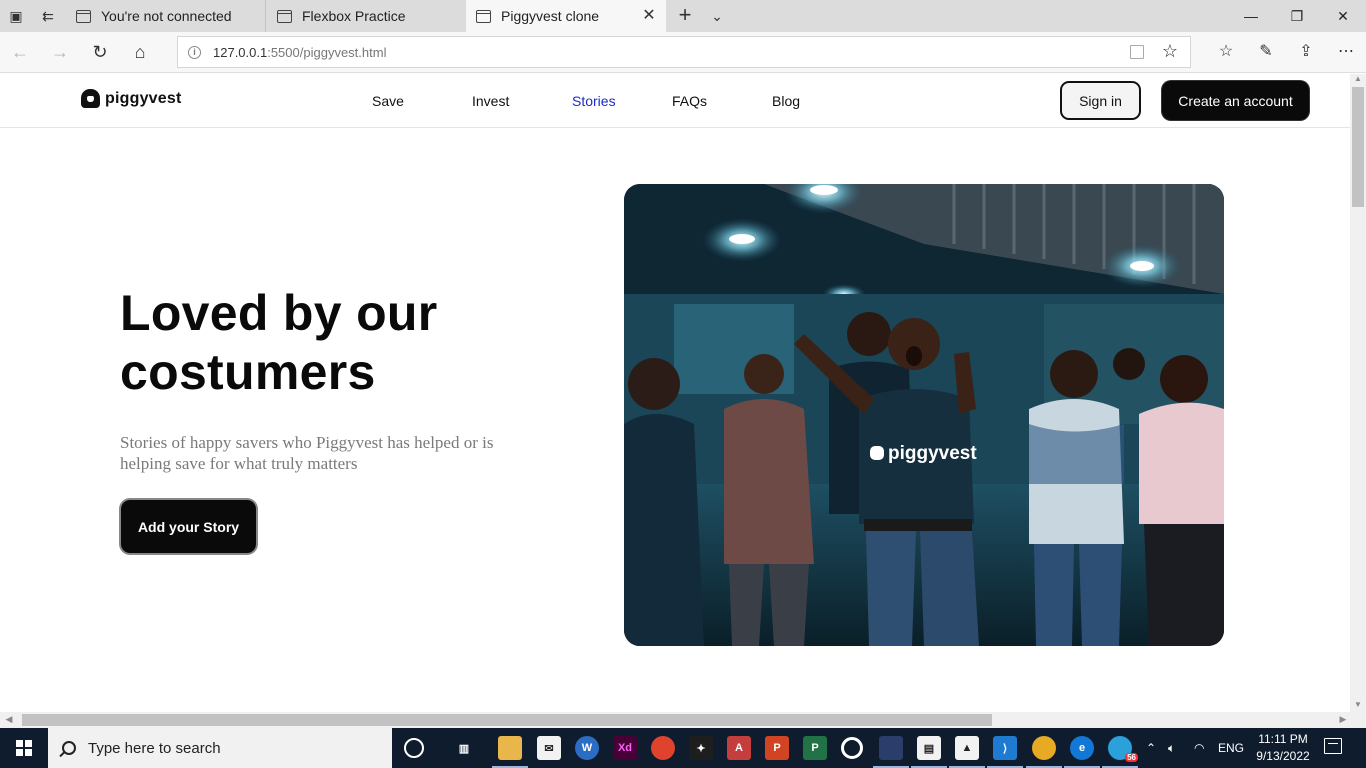  What do you see at coordinates (549, 748) in the screenshot?
I see `mail-icon: ✉` at bounding box center [549, 748].